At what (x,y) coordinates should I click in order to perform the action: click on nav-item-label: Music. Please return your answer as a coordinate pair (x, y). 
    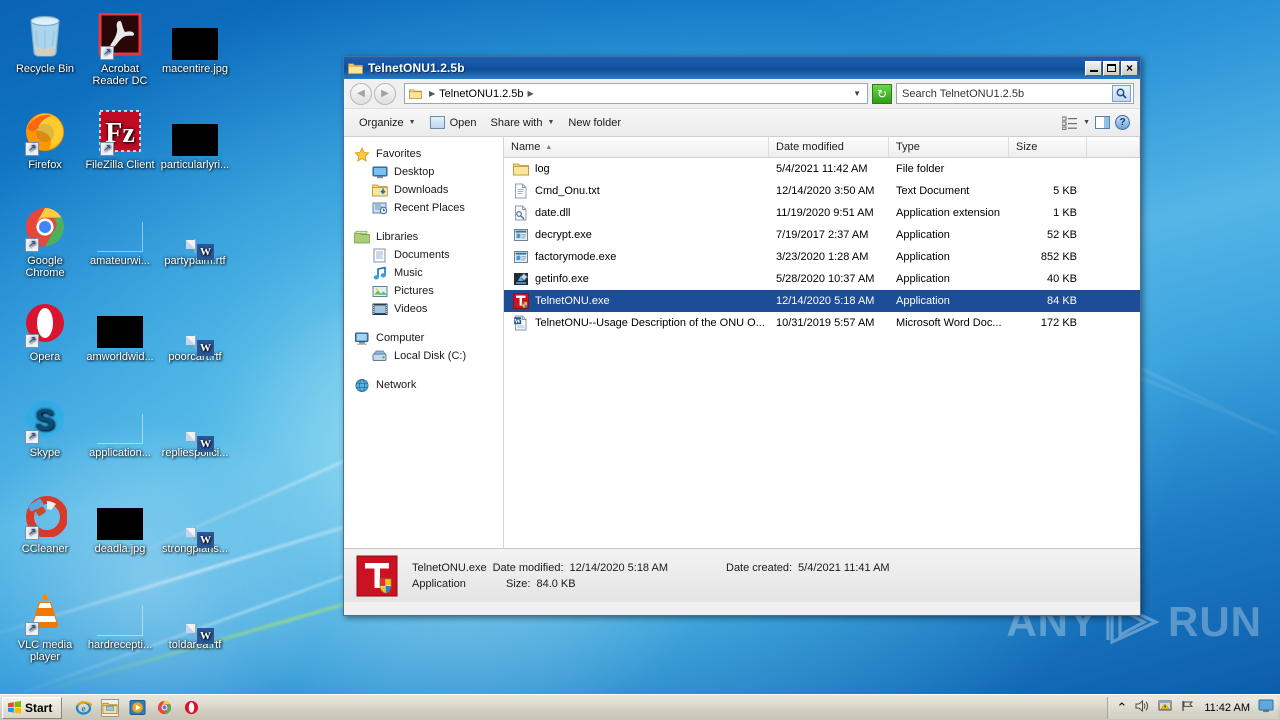
    Looking at the image, I should click on (408, 273).